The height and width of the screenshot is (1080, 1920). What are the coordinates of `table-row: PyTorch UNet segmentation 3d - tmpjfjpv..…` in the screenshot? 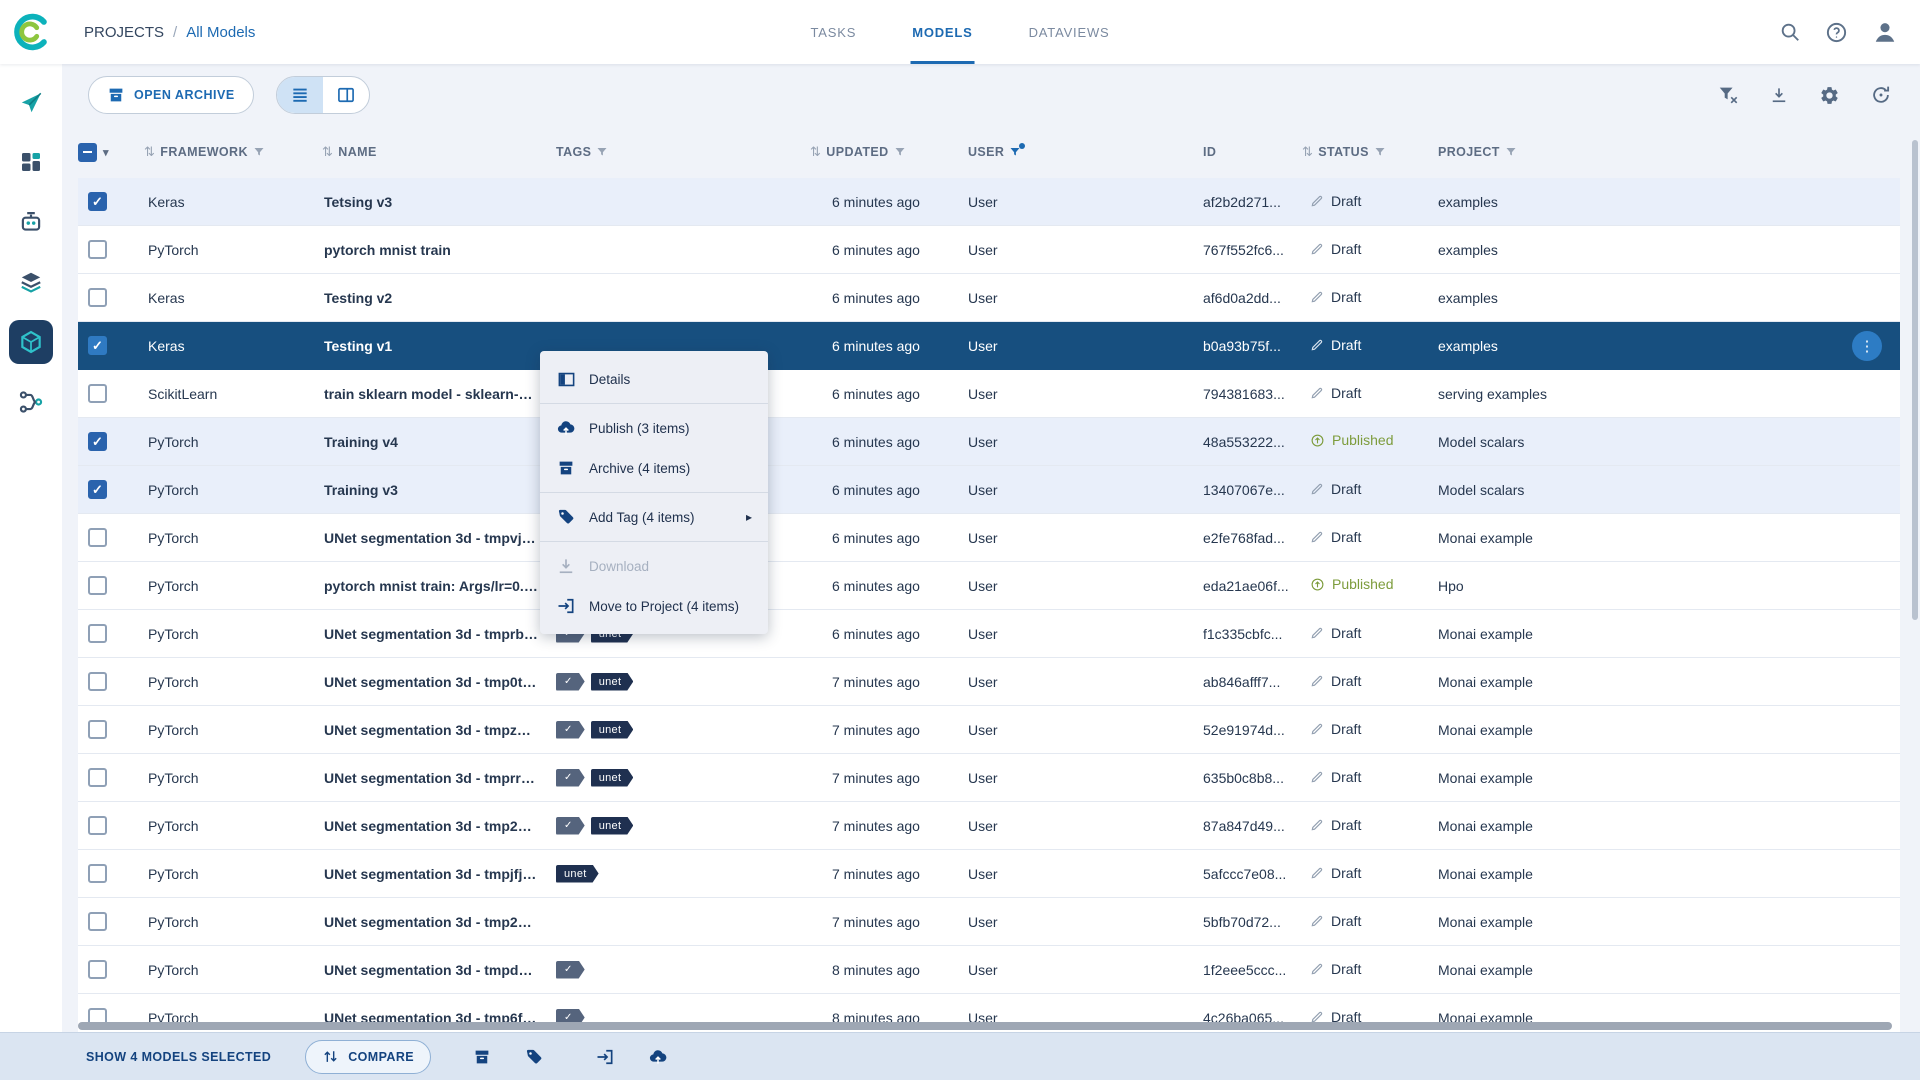 It's located at (989, 874).